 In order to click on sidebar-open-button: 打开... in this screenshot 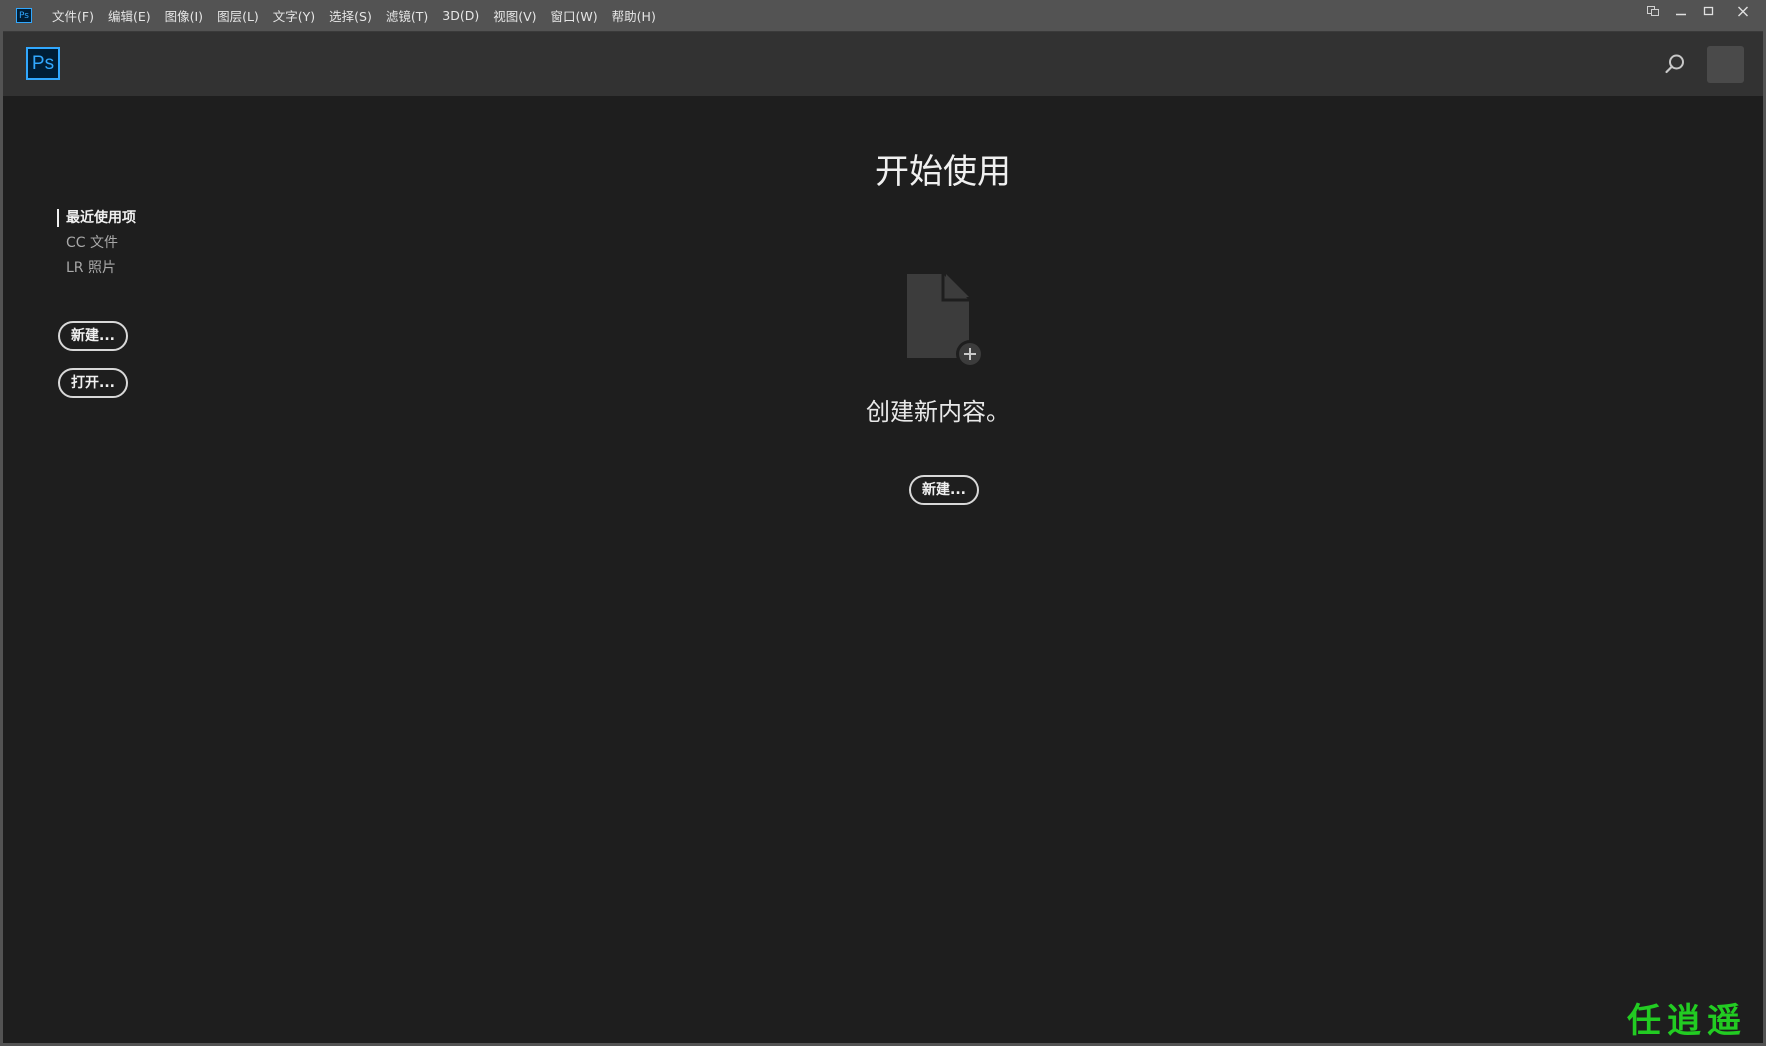, I will do `click(93, 383)`.